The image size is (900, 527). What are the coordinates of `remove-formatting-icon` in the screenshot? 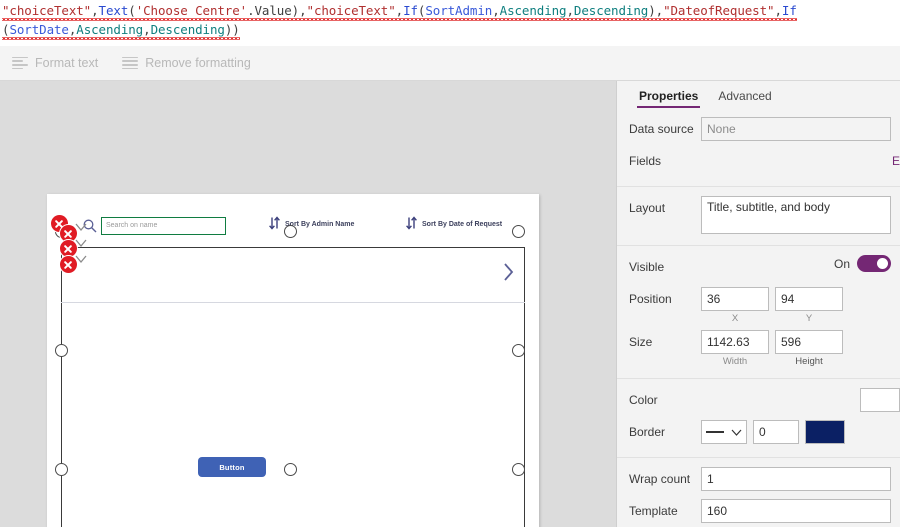 It's located at (130, 63).